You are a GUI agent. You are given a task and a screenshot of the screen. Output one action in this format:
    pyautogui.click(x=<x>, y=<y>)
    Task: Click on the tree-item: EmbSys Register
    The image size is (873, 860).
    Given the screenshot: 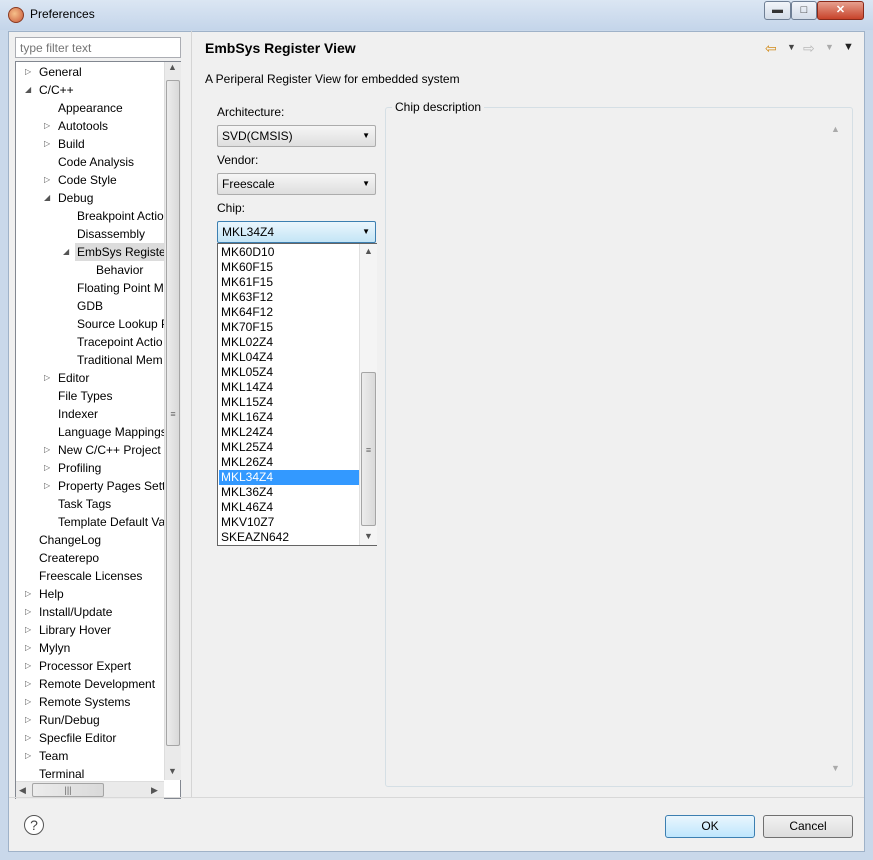 What is the action you would take?
    pyautogui.click(x=123, y=252)
    